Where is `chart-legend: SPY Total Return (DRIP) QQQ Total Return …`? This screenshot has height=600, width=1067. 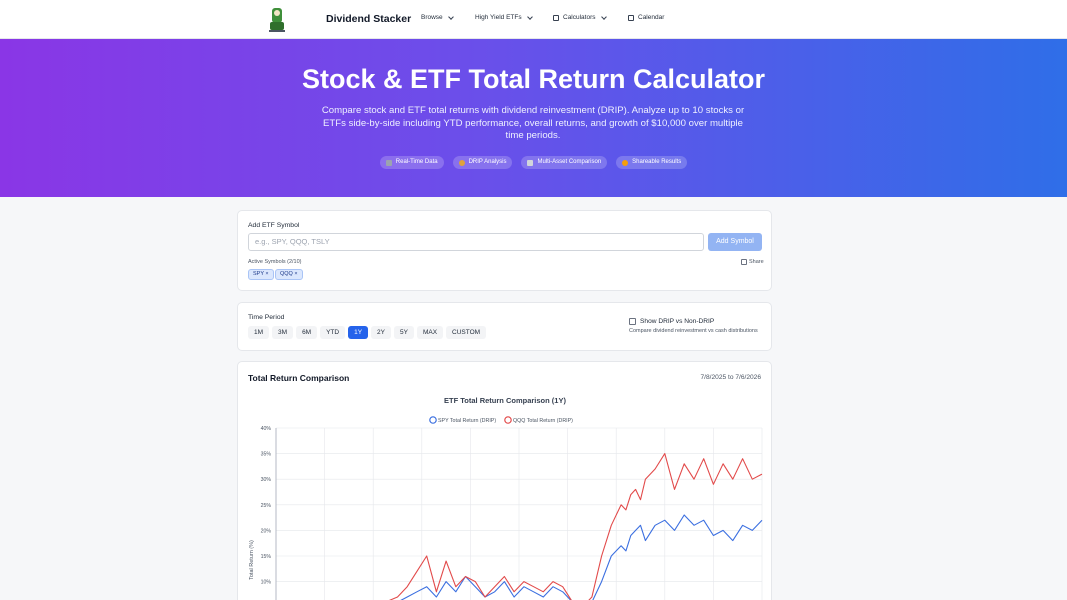
chart-legend: SPY Total Return (DRIP) QQQ Total Return … is located at coordinates (501, 420).